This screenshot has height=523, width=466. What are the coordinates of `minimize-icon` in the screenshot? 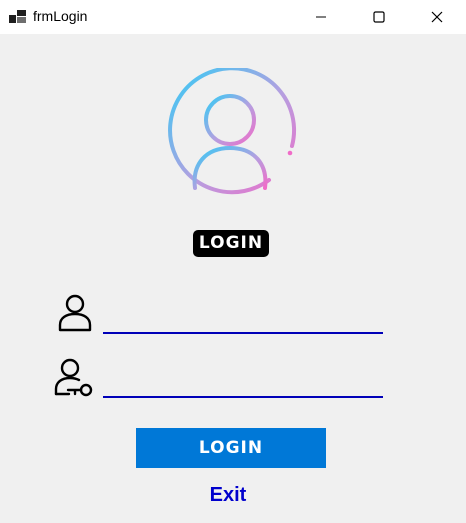 It's located at (321, 17).